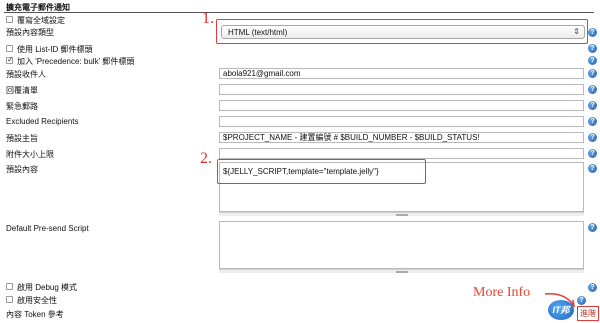 The height and width of the screenshot is (323, 600). I want to click on emergency-reroute-label: 緊急郵路, so click(22, 106).